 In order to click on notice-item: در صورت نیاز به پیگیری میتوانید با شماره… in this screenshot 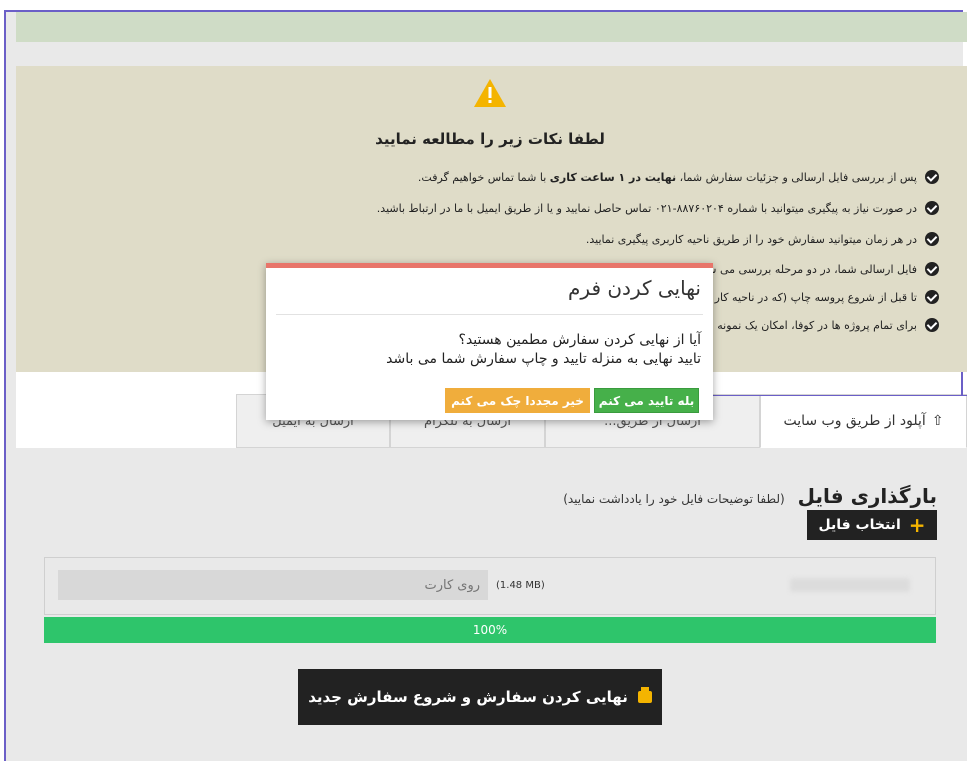, I will do `click(479, 208)`.